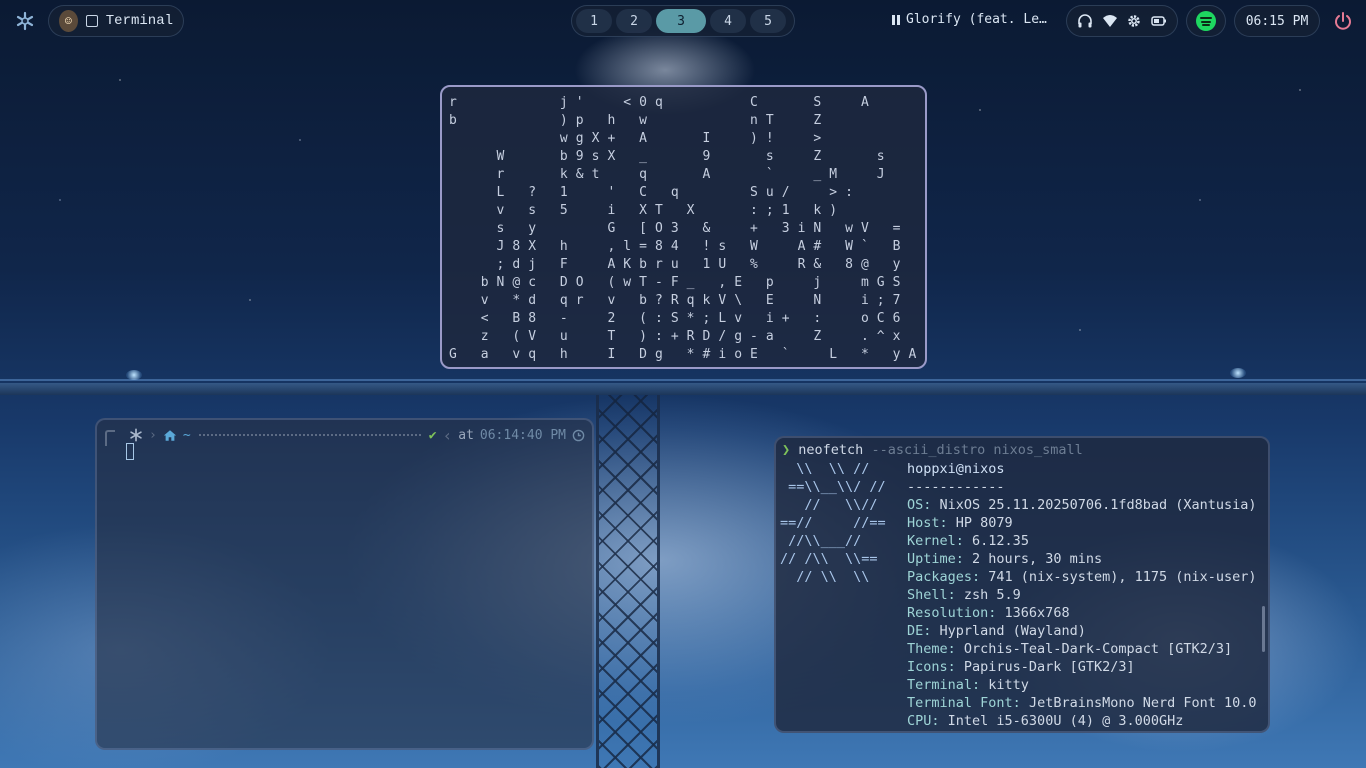 Image resolution: width=1366 pixels, height=768 pixels. I want to click on wallpaper-tower, so click(628, 581).